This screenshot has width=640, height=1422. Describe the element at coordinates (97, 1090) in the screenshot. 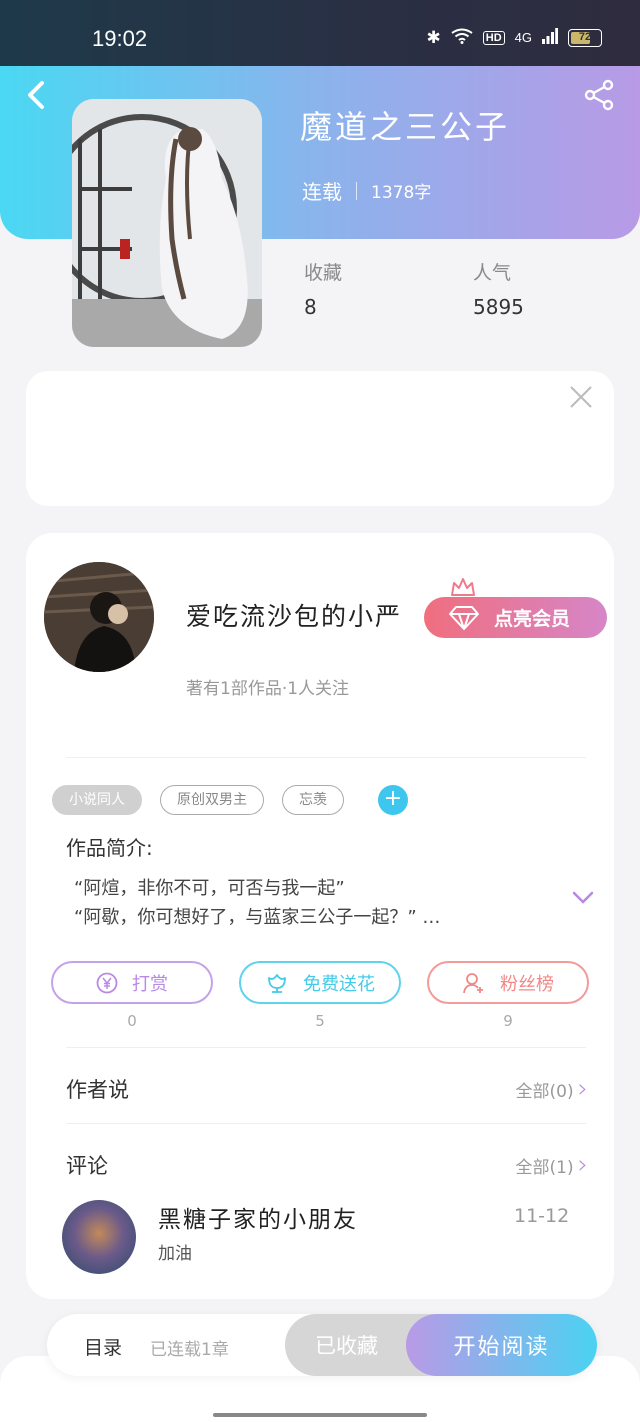

I see `author-says-title: 作者说` at that location.